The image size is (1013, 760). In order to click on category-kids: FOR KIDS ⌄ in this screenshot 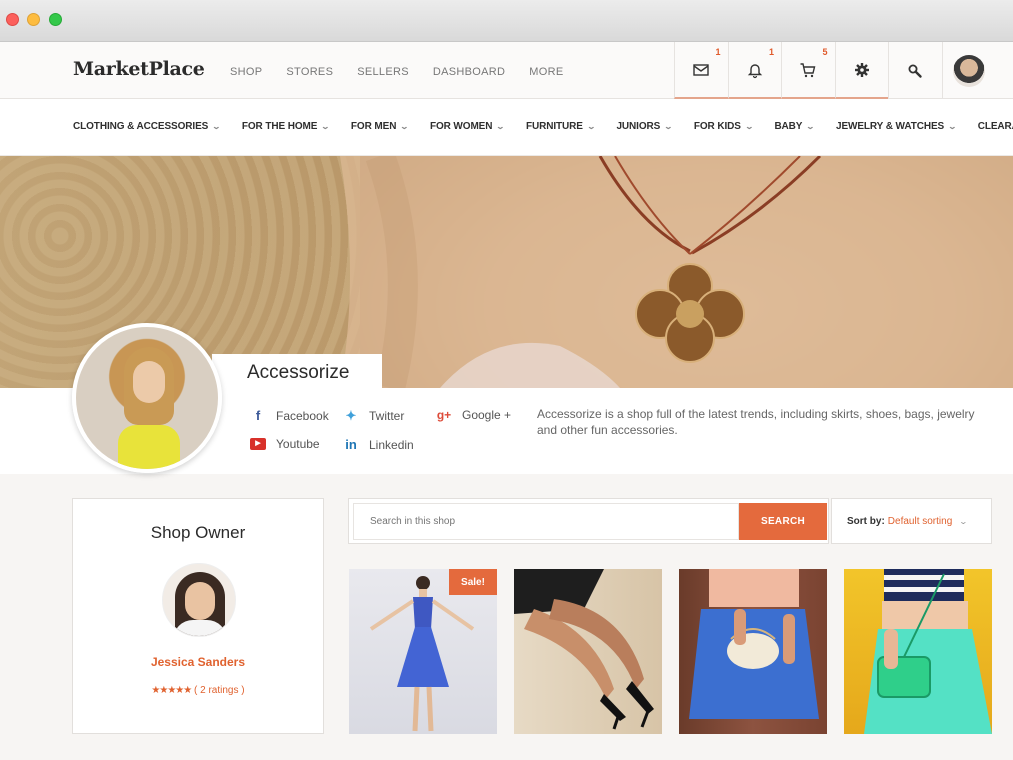, I will do `click(724, 126)`.